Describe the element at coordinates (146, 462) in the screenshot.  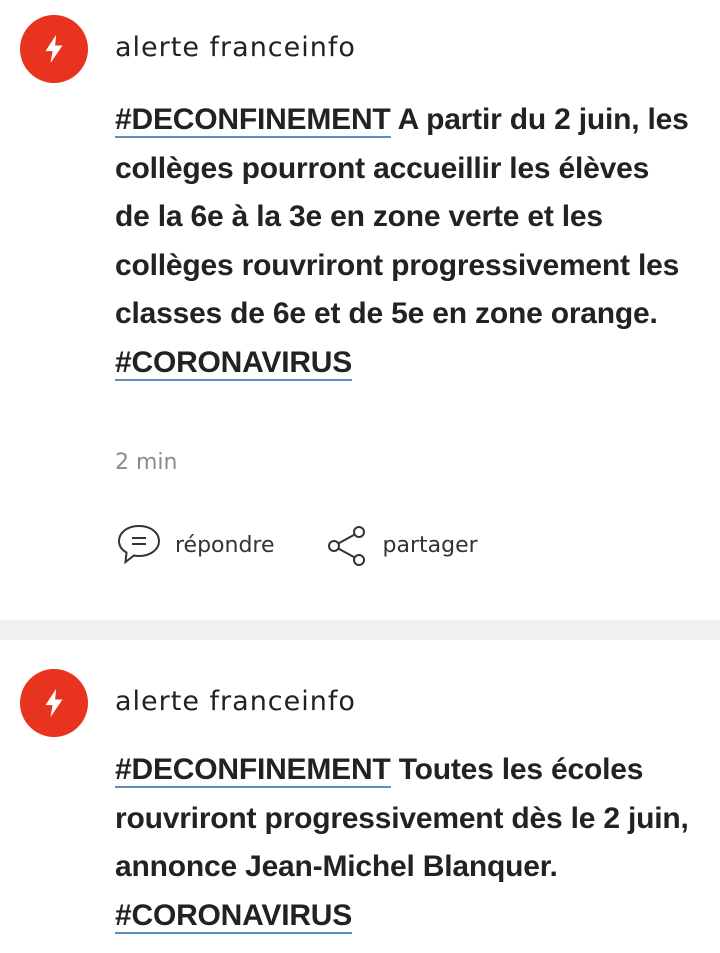
I see `post-timestamp: 2 min` at that location.